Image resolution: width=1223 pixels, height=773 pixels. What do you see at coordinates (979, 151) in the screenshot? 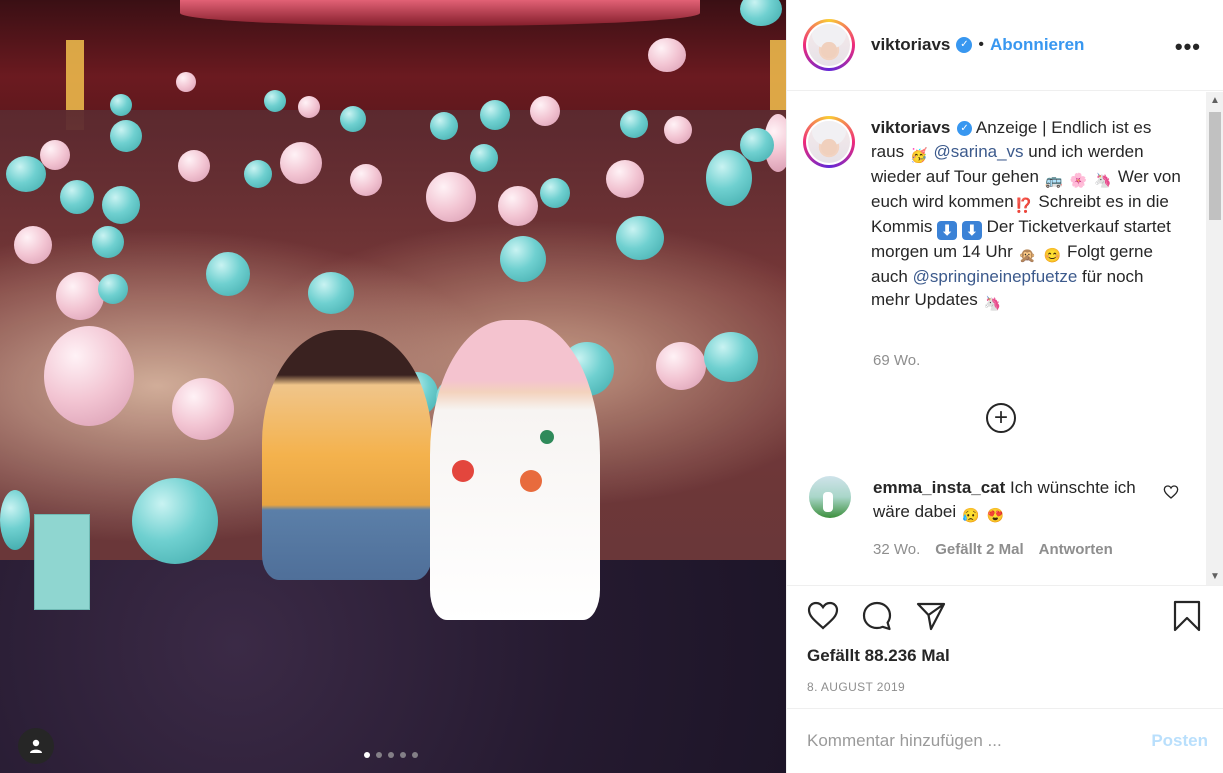
I see `mention-link: @sarina_vs` at bounding box center [979, 151].